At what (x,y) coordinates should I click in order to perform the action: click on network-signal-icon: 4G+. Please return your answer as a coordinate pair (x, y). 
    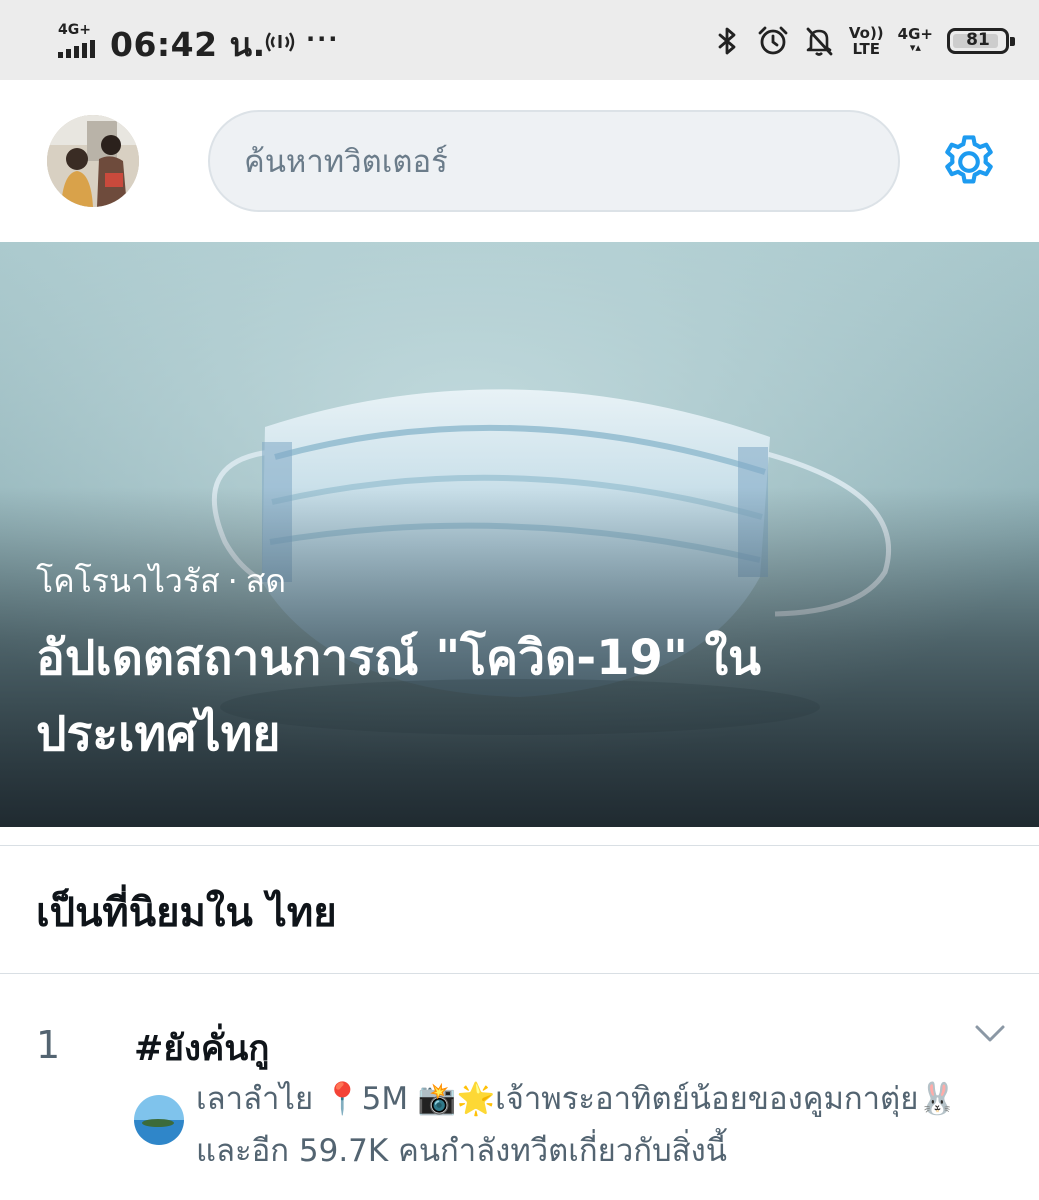
    Looking at the image, I should click on (80, 40).